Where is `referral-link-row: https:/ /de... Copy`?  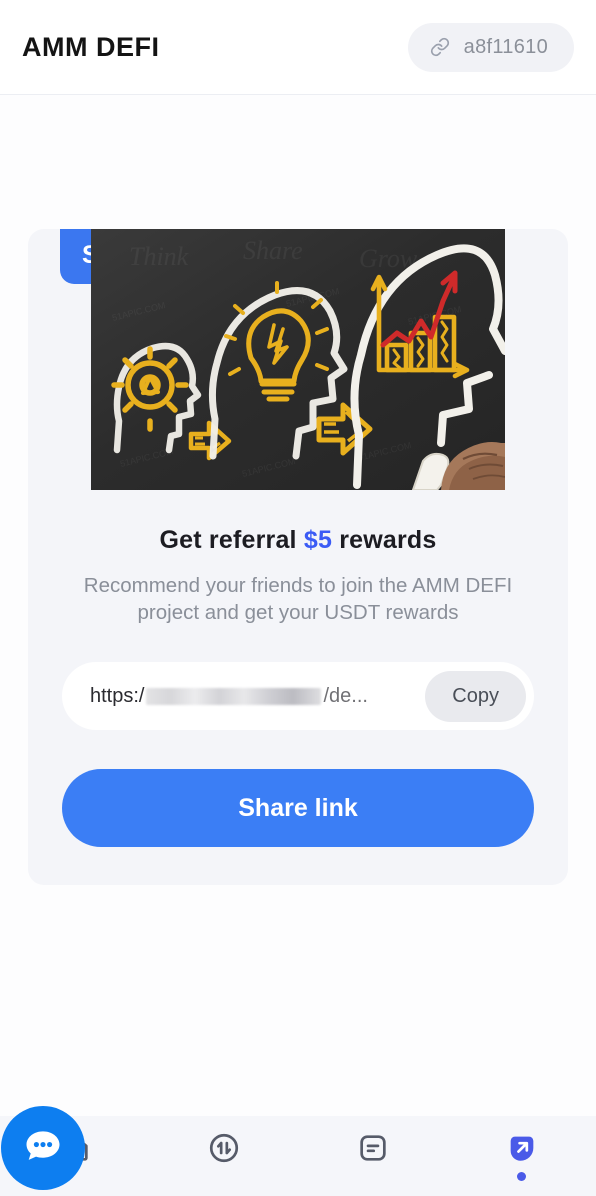
referral-link-row: https:/ /de... Copy is located at coordinates (298, 696).